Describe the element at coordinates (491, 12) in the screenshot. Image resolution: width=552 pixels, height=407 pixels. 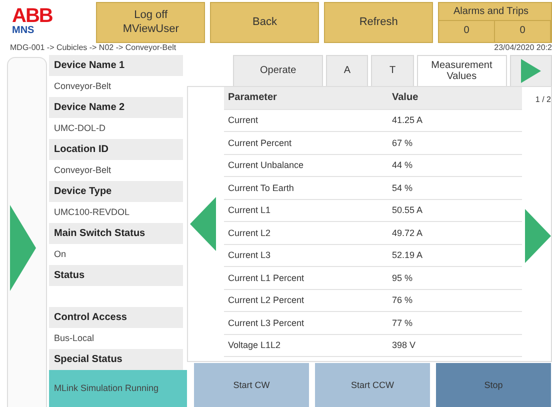
I see `alarms-title: Alarms and Trips` at that location.